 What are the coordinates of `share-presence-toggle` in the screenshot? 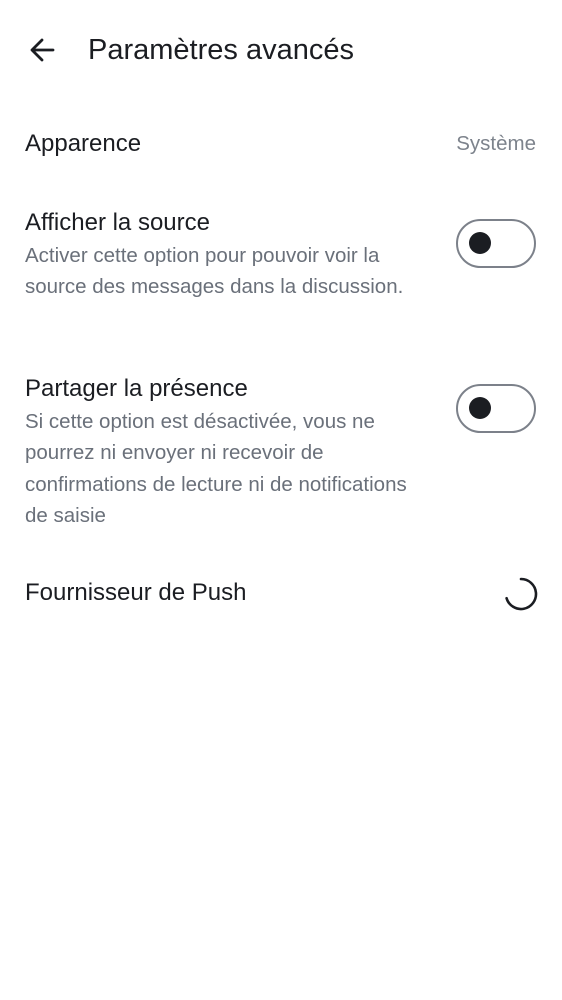 It's located at (496, 408).